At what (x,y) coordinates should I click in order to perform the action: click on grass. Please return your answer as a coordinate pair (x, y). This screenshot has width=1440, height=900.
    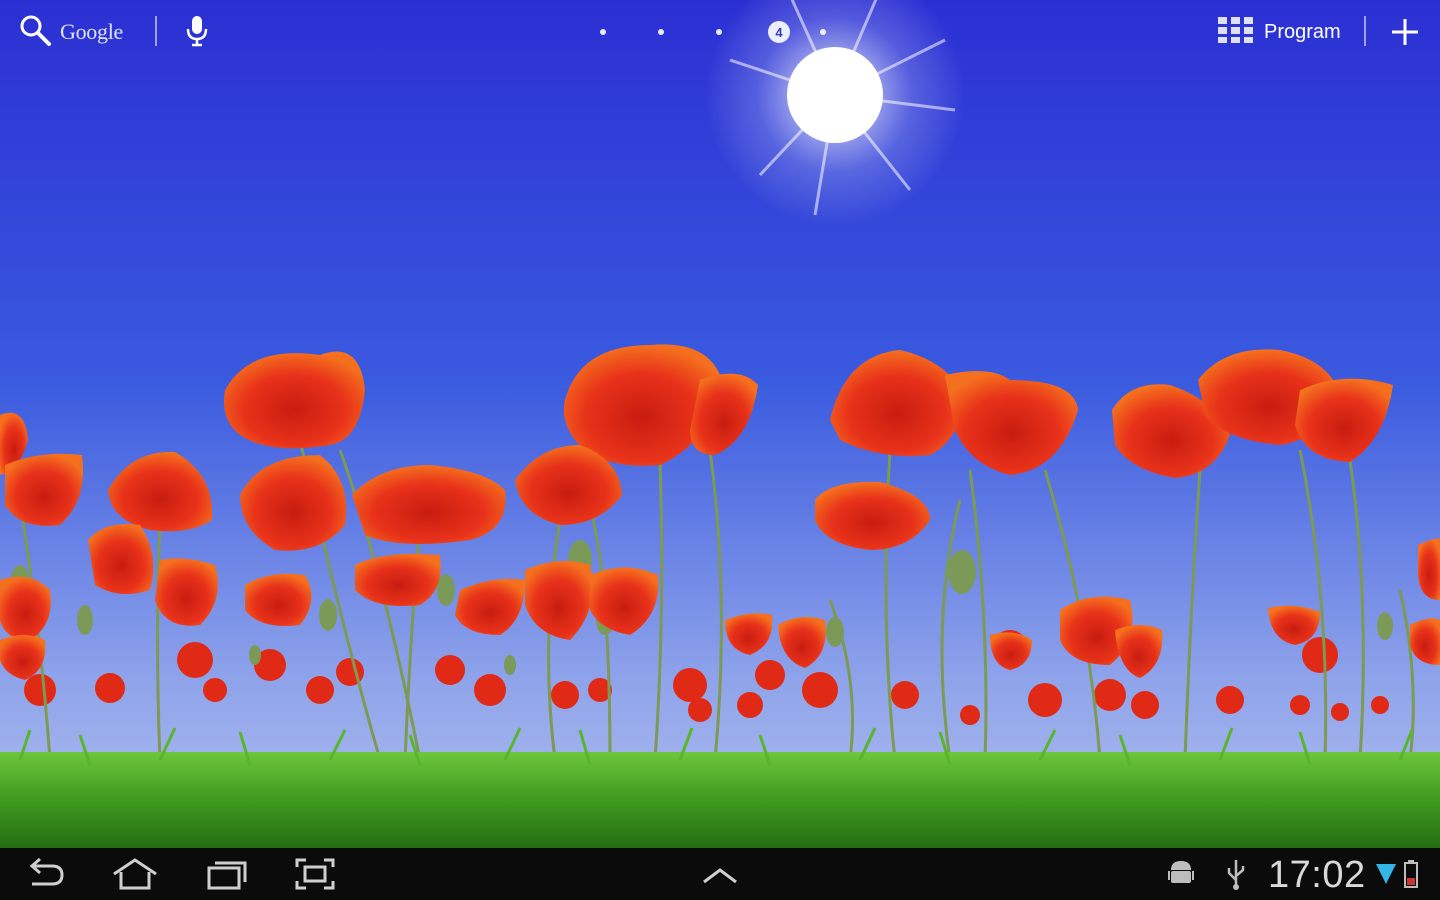
    Looking at the image, I should click on (720, 800).